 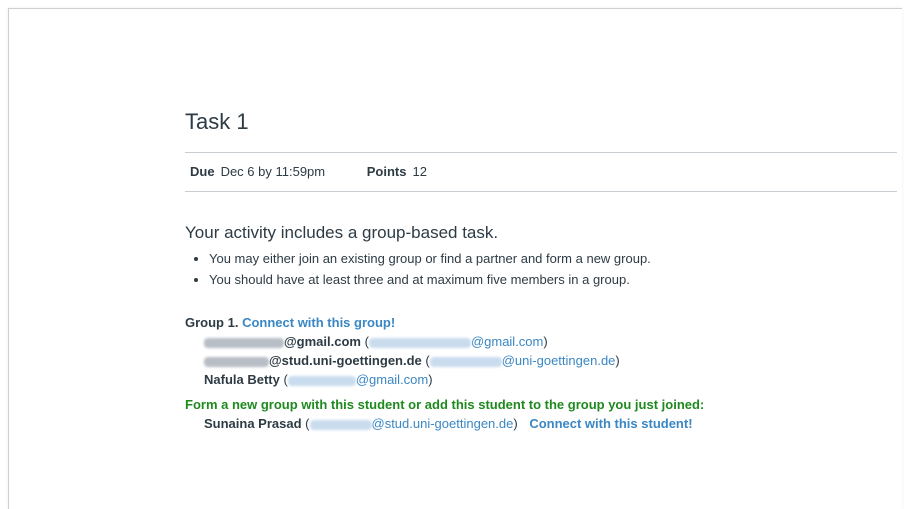 What do you see at coordinates (443, 423) in the screenshot?
I see `student-email: @stud.uni-goettingen.de` at bounding box center [443, 423].